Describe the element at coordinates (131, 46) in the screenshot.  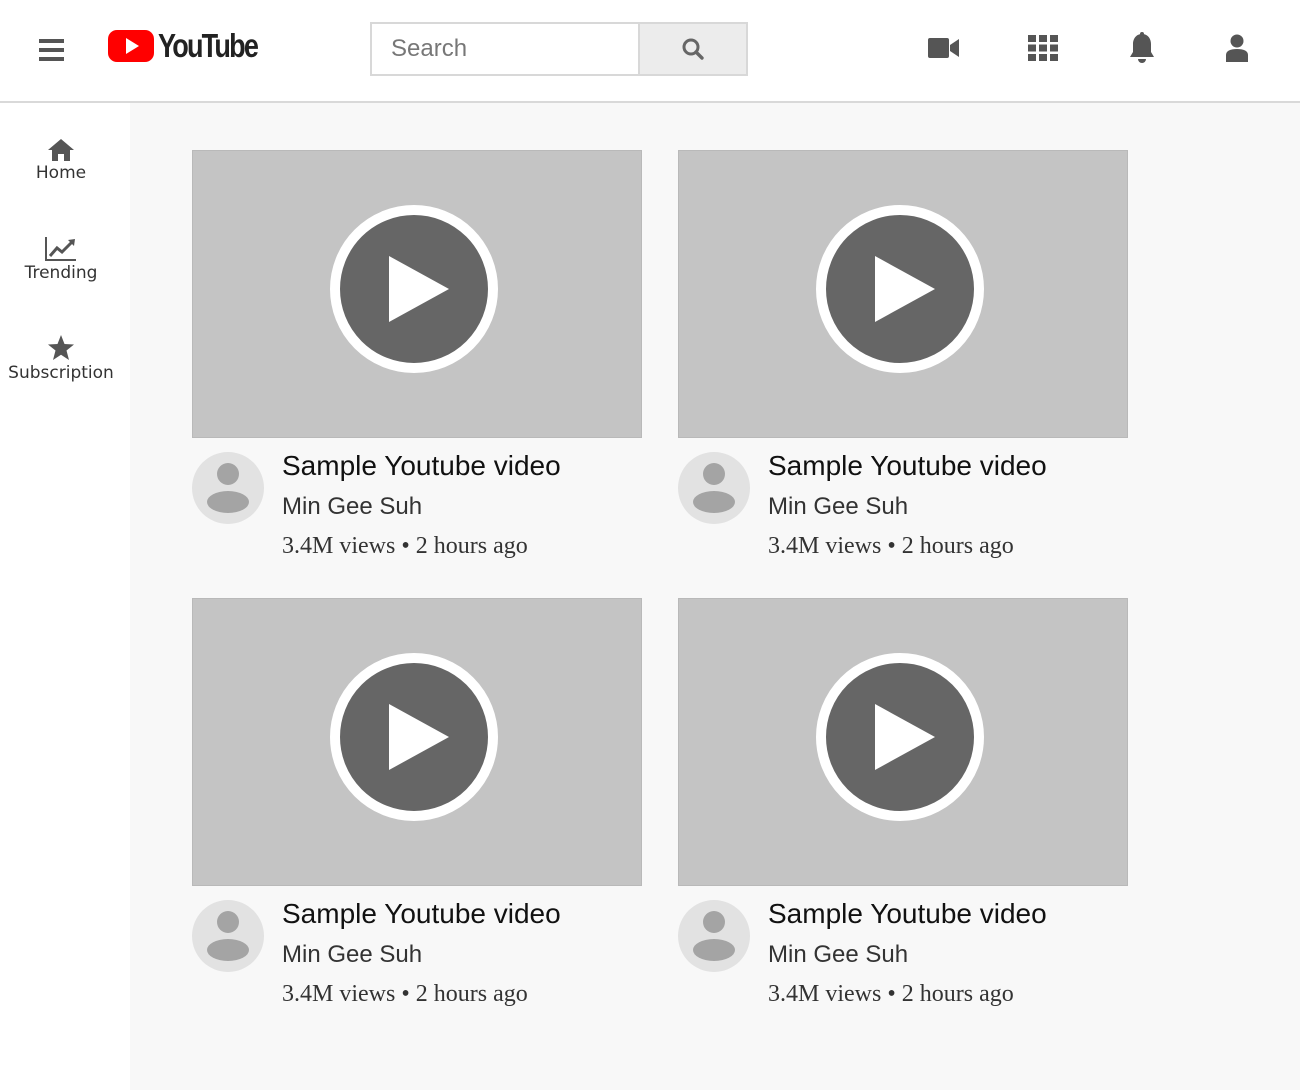
I see `youtube-play-logo-icon` at that location.